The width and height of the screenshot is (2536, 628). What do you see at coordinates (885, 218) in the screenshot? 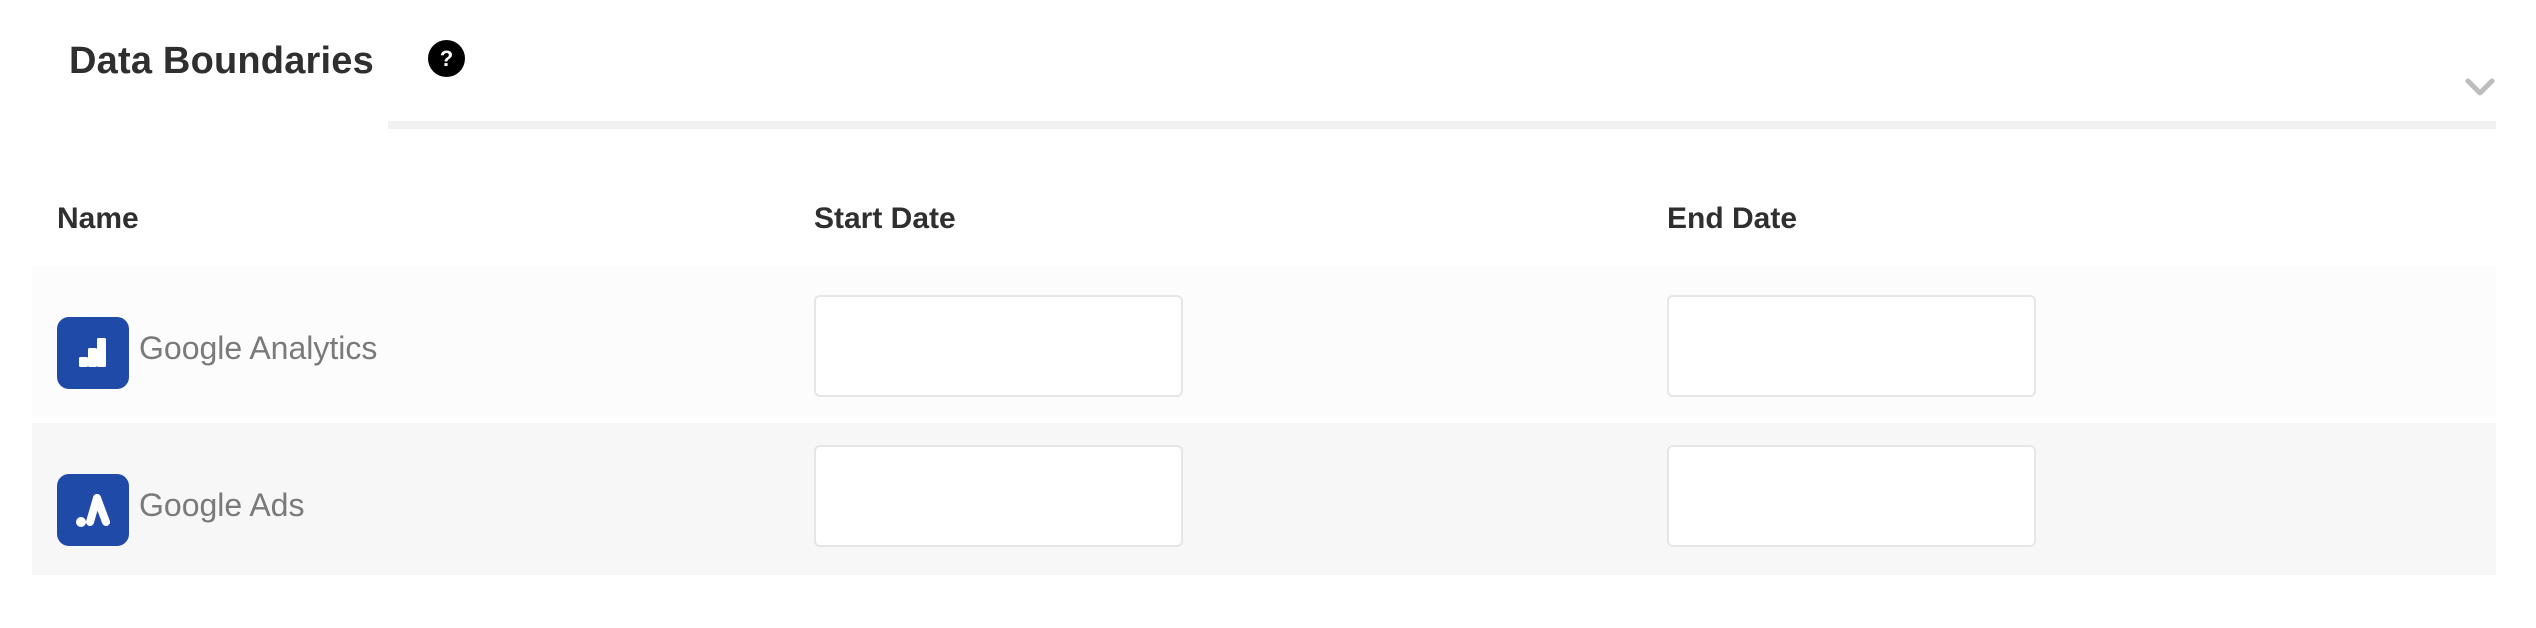
I see `column-header-start-date: Start Date` at bounding box center [885, 218].